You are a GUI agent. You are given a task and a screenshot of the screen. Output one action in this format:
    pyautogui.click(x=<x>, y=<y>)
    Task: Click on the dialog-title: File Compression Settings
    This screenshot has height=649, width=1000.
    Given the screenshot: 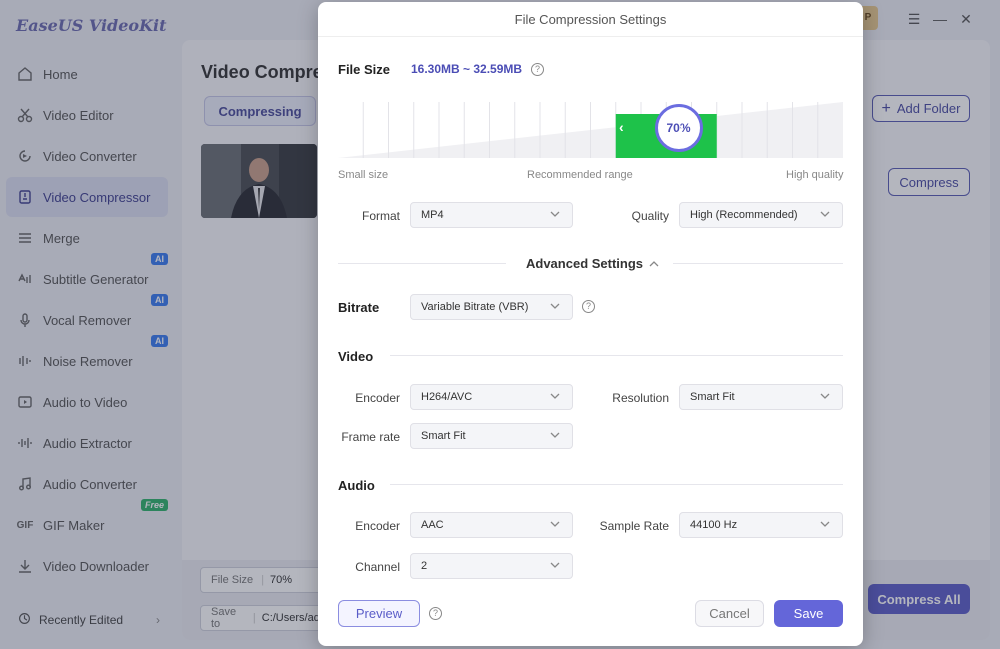 What is the action you would take?
    pyautogui.click(x=590, y=19)
    